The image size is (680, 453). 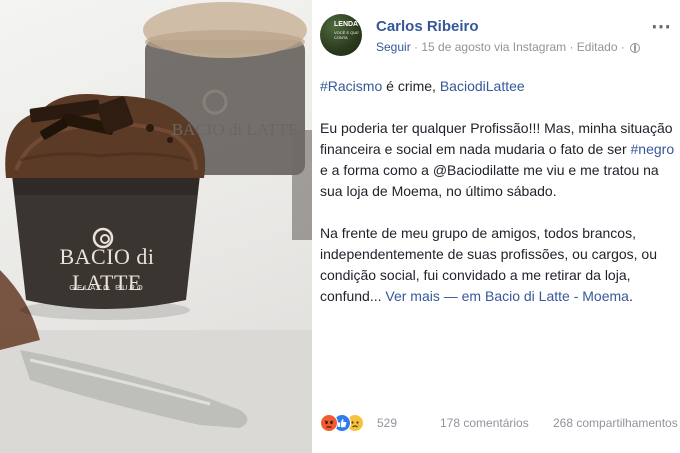 What do you see at coordinates (427, 26) in the screenshot?
I see `author-name: Carlos Ribeiro` at bounding box center [427, 26].